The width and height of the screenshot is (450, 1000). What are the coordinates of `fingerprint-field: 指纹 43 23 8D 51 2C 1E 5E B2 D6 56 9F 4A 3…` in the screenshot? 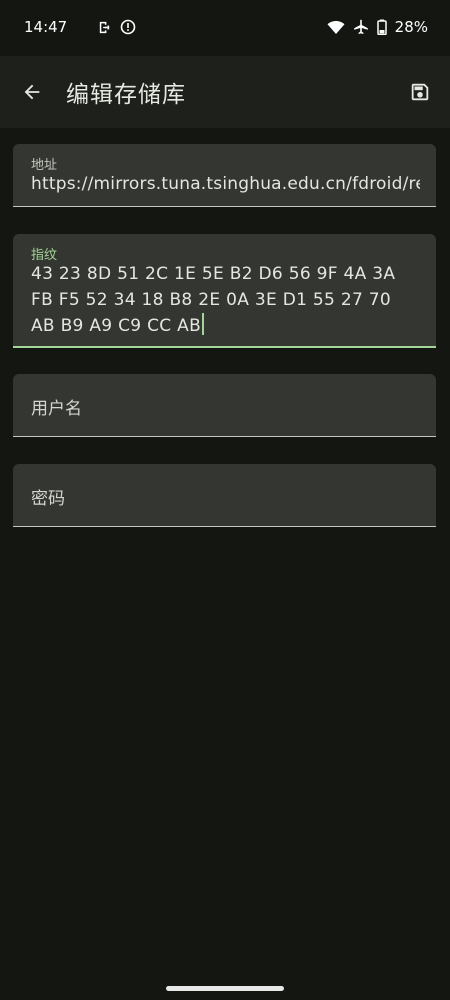 It's located at (224, 291).